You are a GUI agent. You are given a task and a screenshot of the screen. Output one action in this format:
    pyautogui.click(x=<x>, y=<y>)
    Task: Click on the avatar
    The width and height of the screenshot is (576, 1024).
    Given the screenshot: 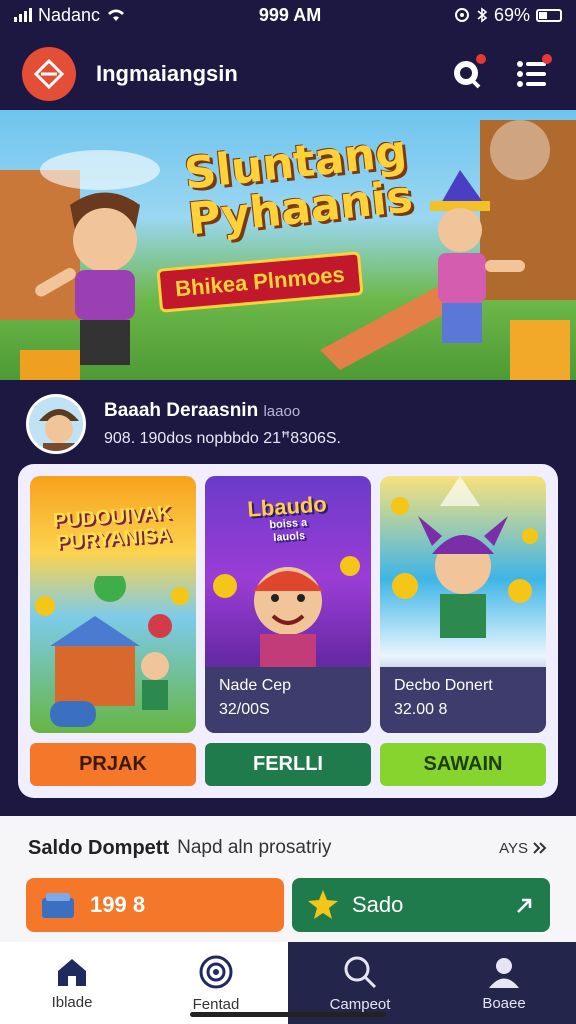 What is the action you would take?
    pyautogui.click(x=56, y=424)
    